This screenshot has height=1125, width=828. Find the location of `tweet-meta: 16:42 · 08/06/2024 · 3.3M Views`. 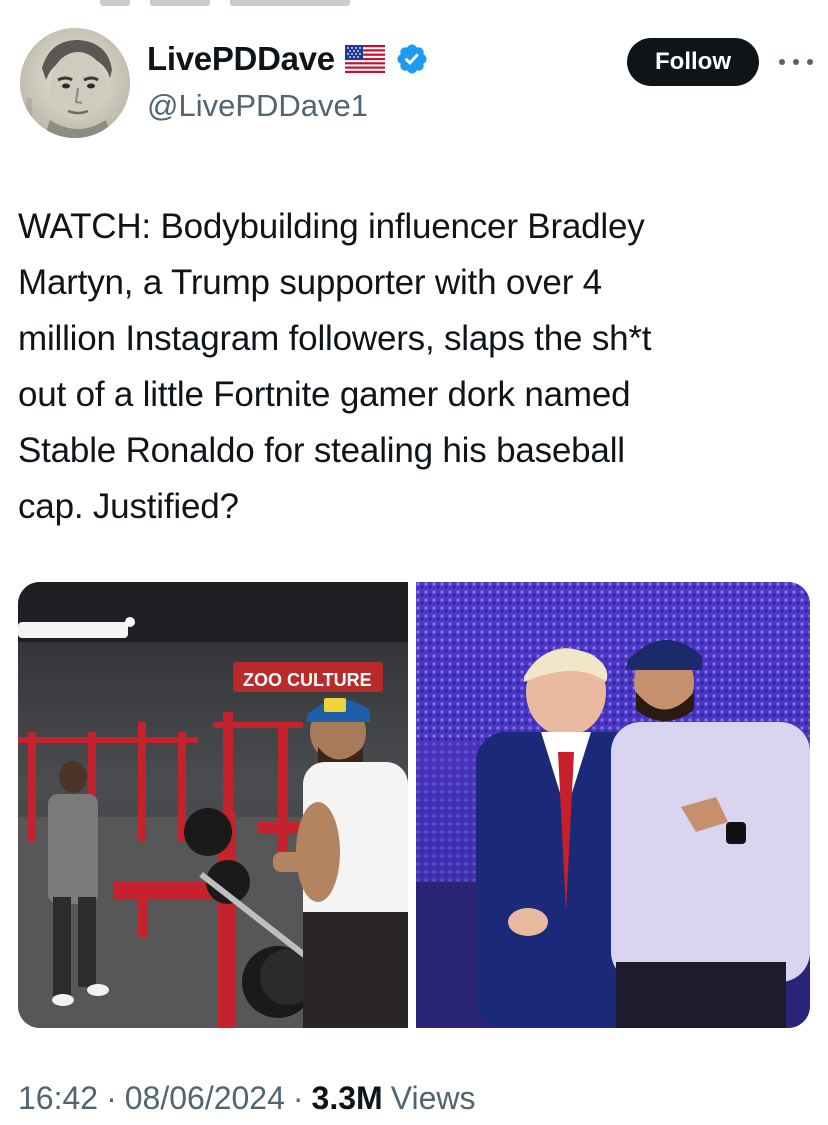

tweet-meta: 16:42 · 08/06/2024 · 3.3M Views is located at coordinates (246, 1098).